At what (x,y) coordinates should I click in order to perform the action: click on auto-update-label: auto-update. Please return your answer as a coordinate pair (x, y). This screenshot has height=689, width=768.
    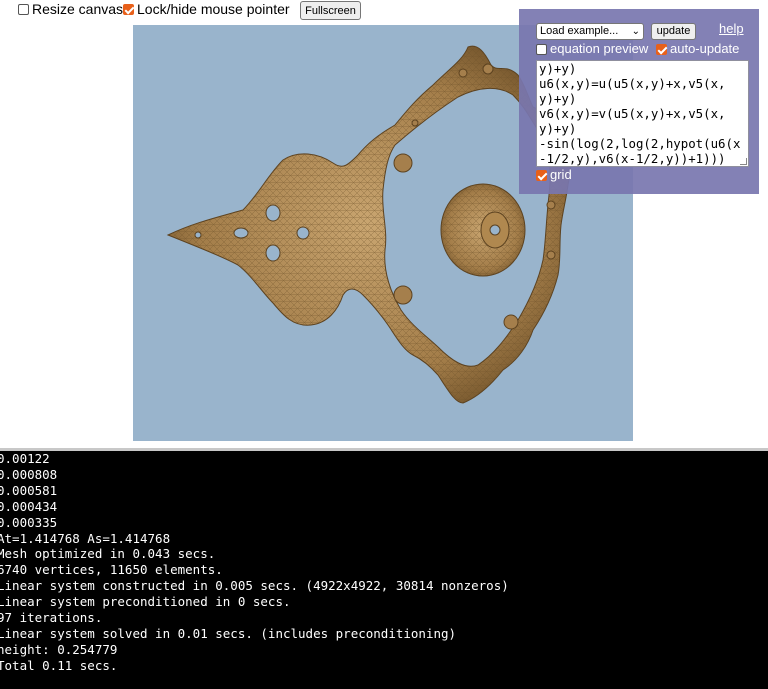
    Looking at the image, I should click on (705, 48).